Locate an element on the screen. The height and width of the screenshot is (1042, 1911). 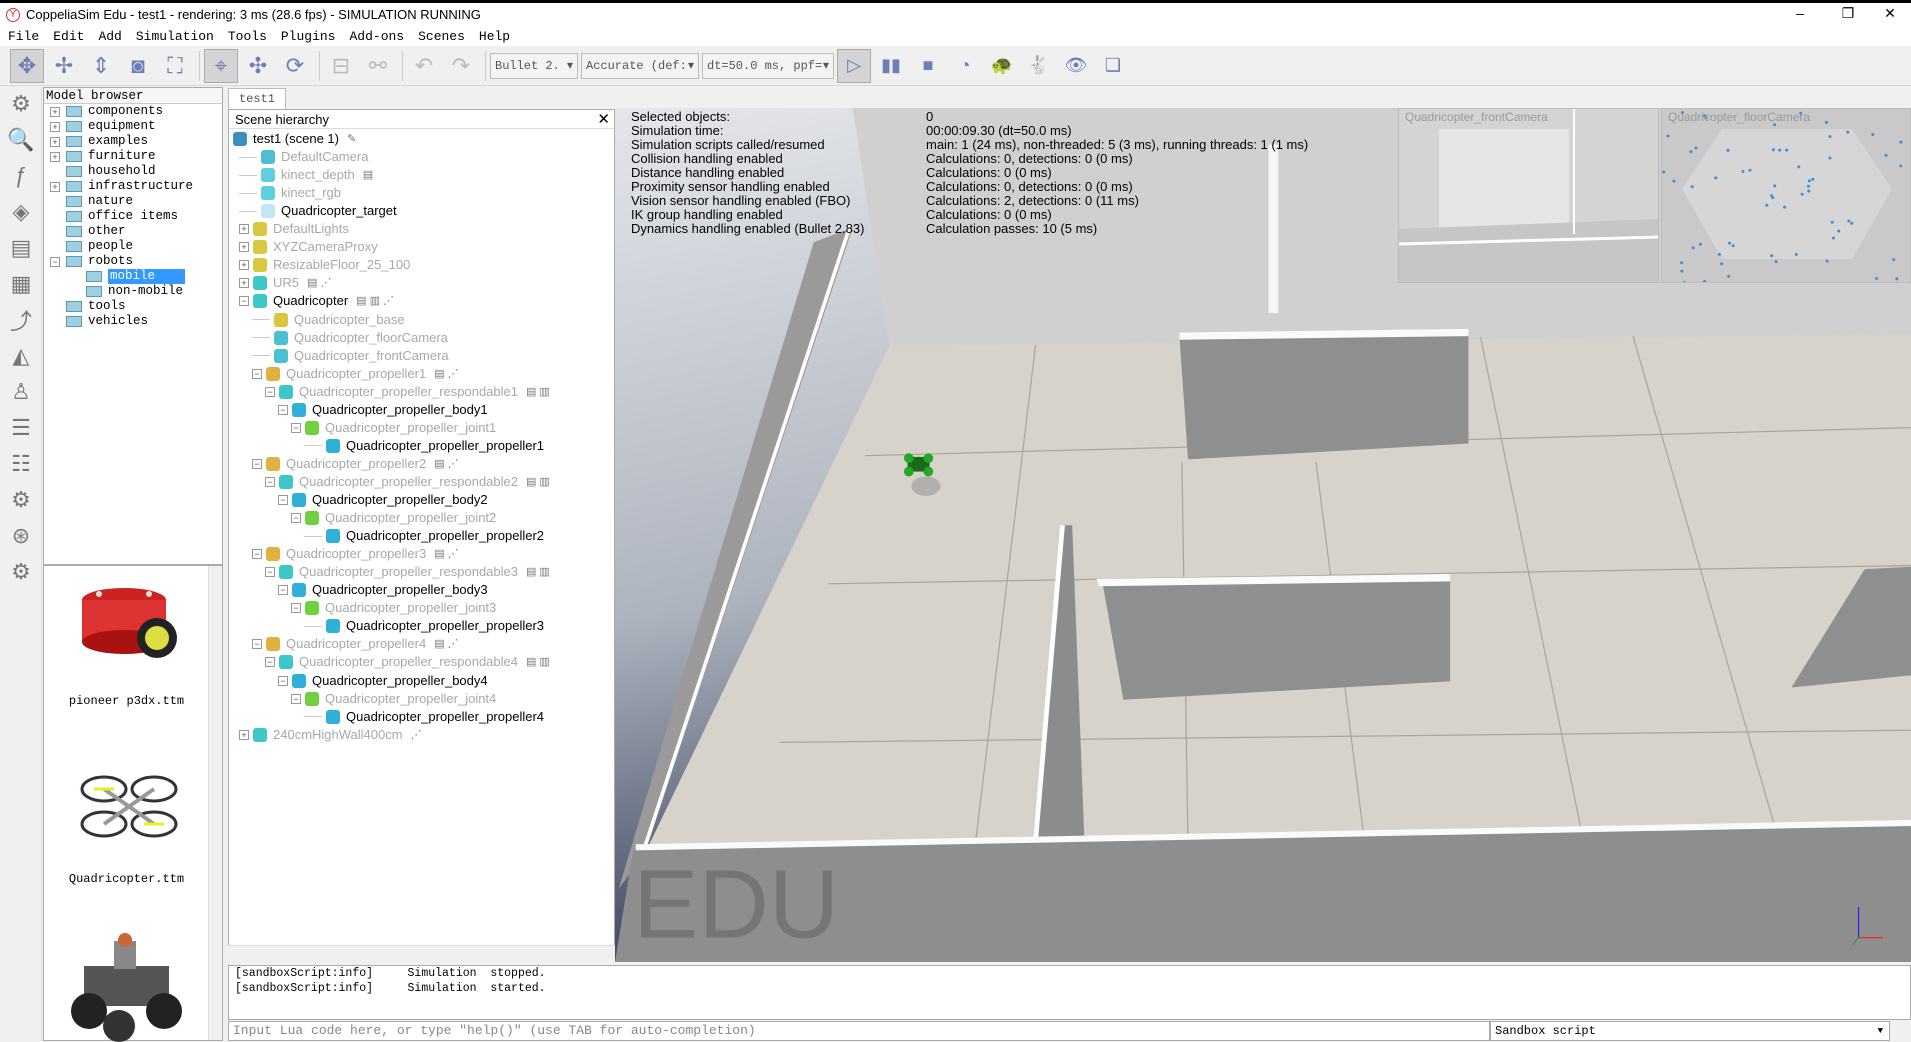
hierarchy-item: − Quadricopter_propeller1 ▤ ⋰ is located at coordinates (355, 374).